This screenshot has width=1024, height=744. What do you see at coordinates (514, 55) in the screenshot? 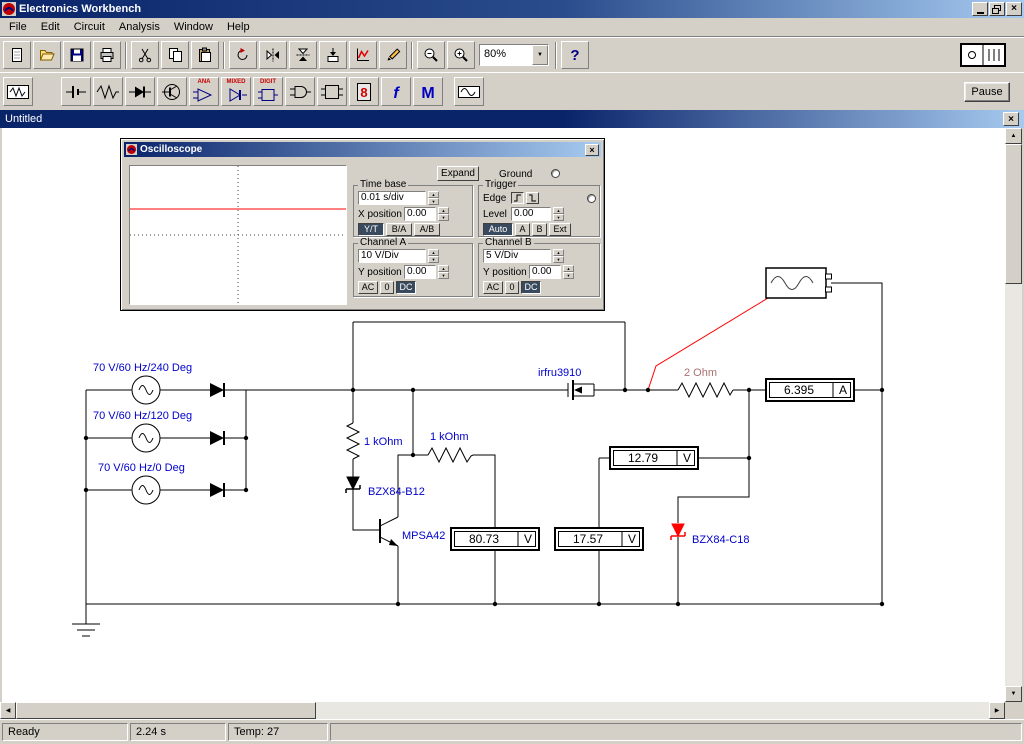
I see `zoom-level-combobox: 80% ▼` at bounding box center [514, 55].